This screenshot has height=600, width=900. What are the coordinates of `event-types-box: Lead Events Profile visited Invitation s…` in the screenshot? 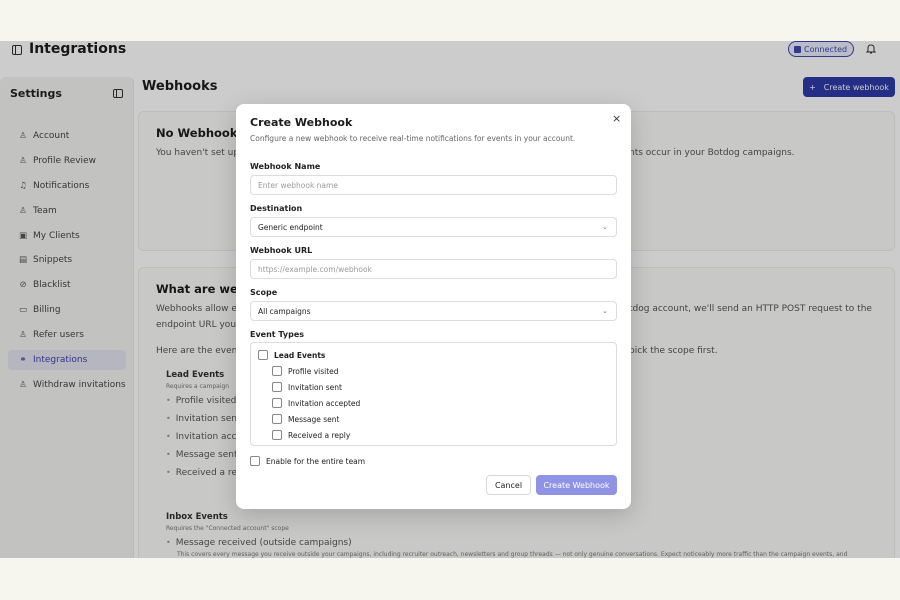 It's located at (433, 394).